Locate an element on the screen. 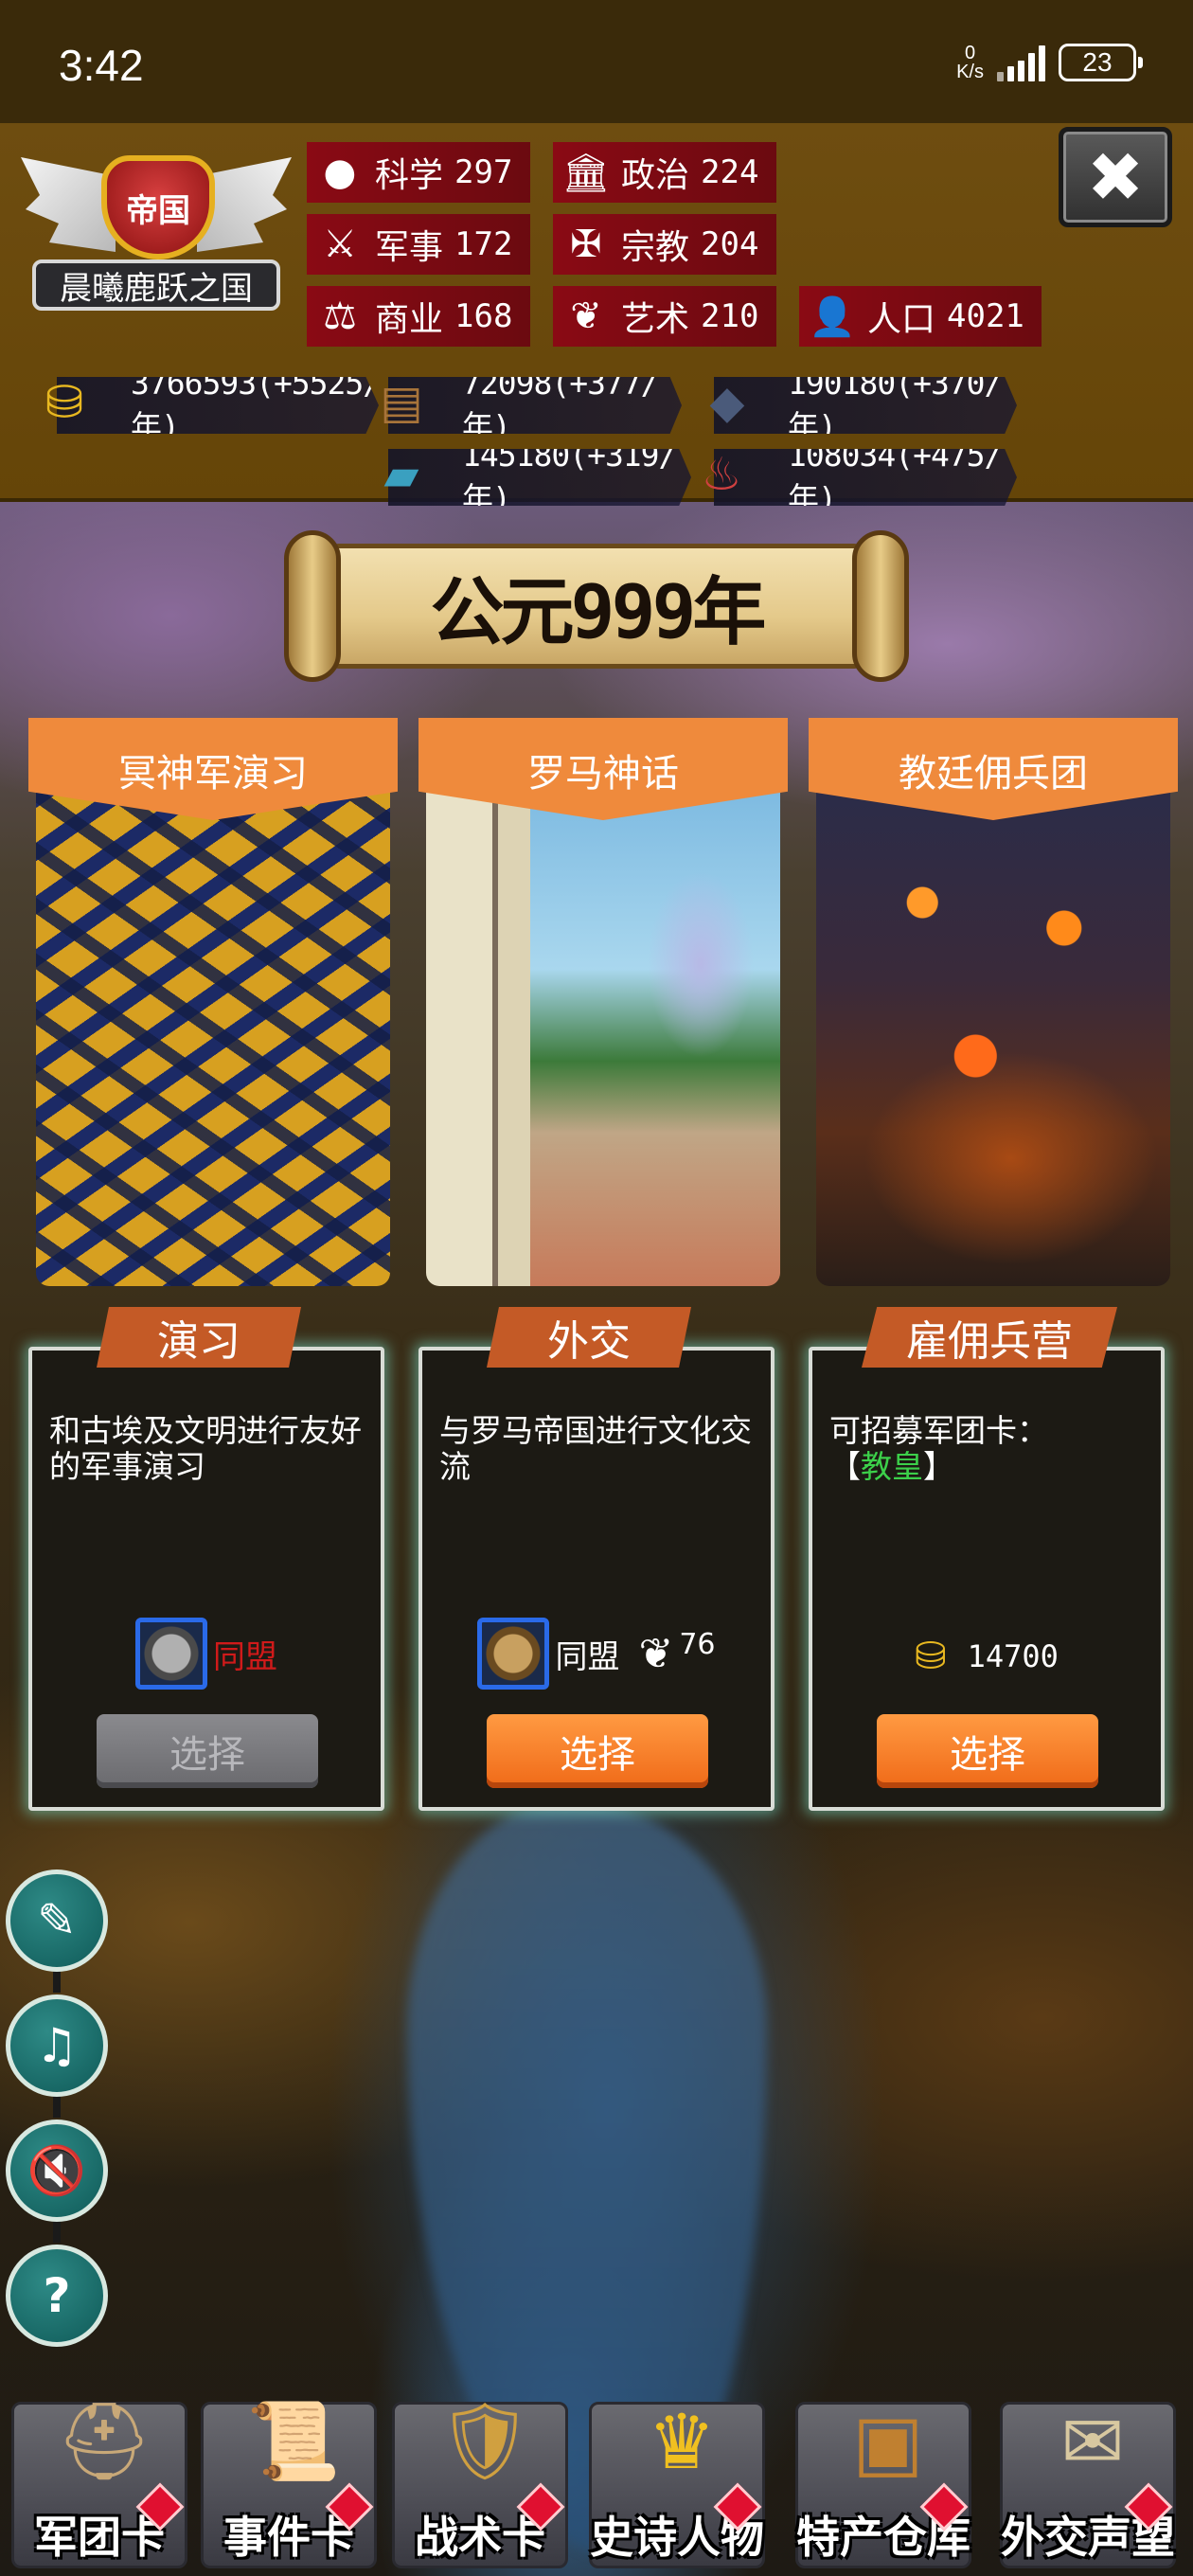 Image resolution: width=1193 pixels, height=2576 pixels. status-time: 3:42 is located at coordinates (101, 65).